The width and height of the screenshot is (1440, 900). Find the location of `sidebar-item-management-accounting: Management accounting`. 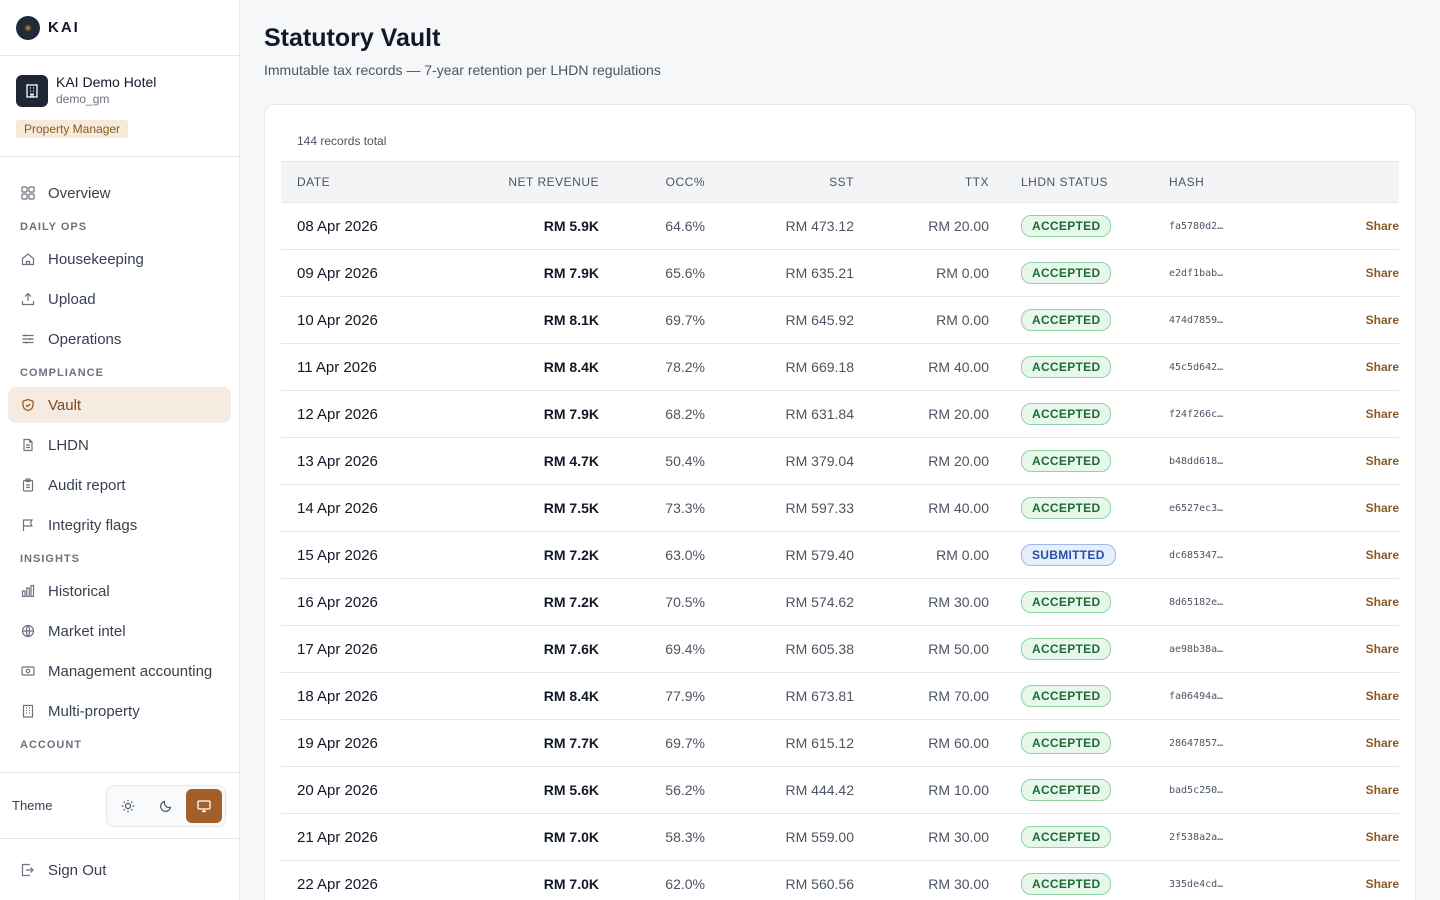

sidebar-item-management-accounting: Management accounting is located at coordinates (119, 671).